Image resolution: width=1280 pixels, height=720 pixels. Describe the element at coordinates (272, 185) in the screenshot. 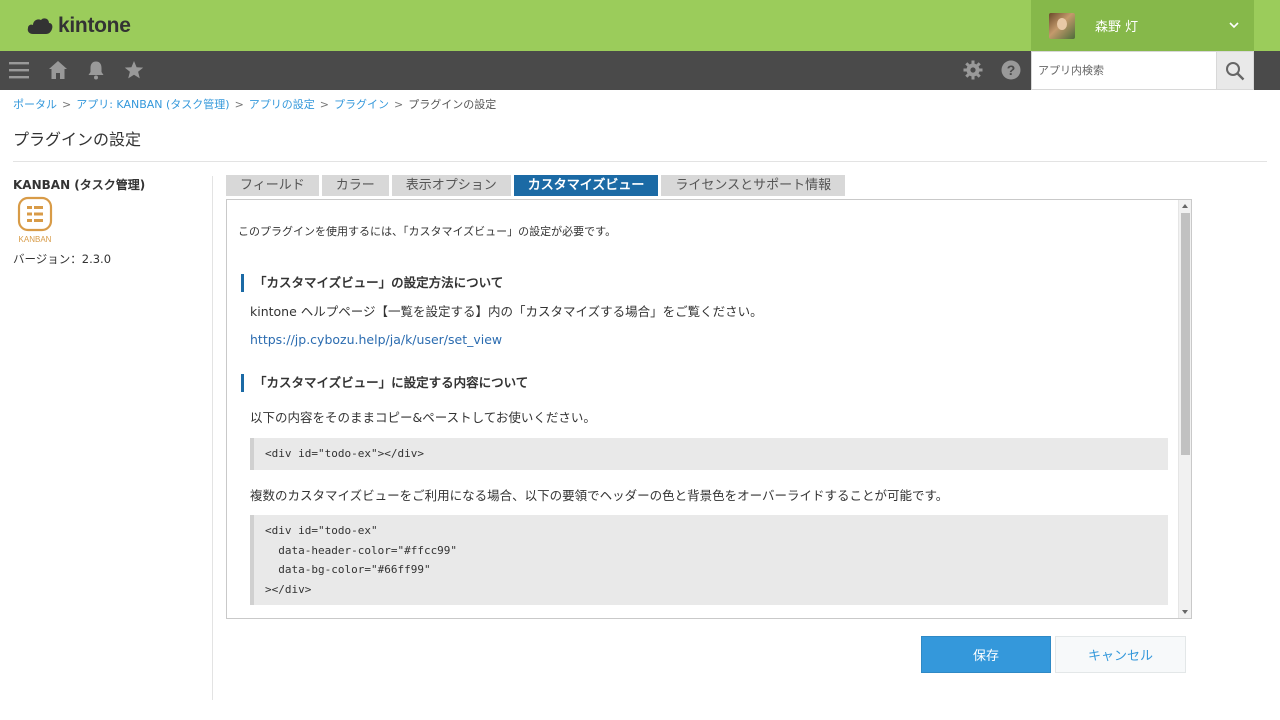

I see `tab-field: フィールド` at that location.